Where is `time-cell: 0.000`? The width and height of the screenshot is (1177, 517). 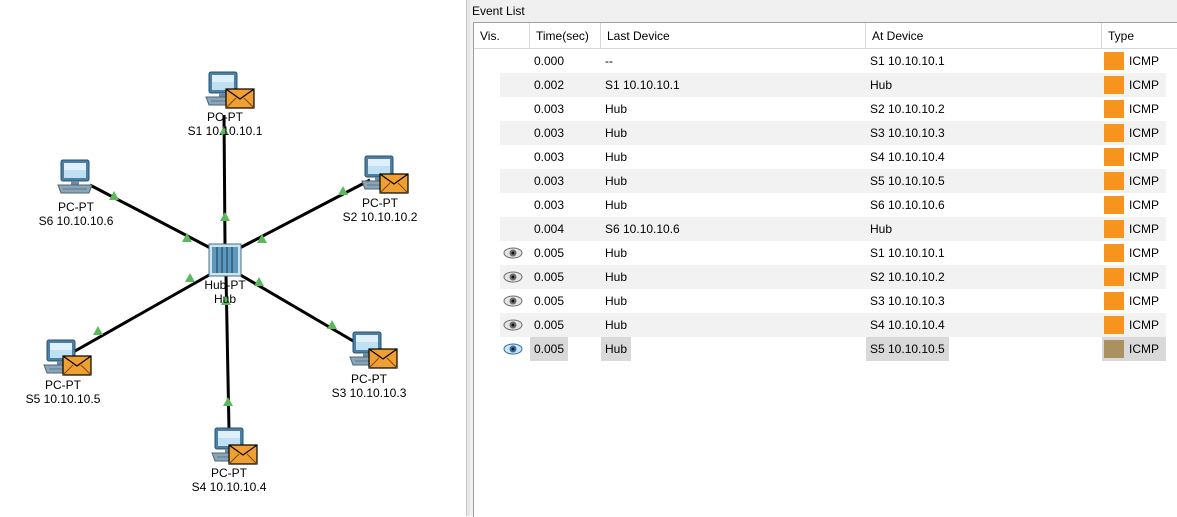 time-cell: 0.000 is located at coordinates (565, 61).